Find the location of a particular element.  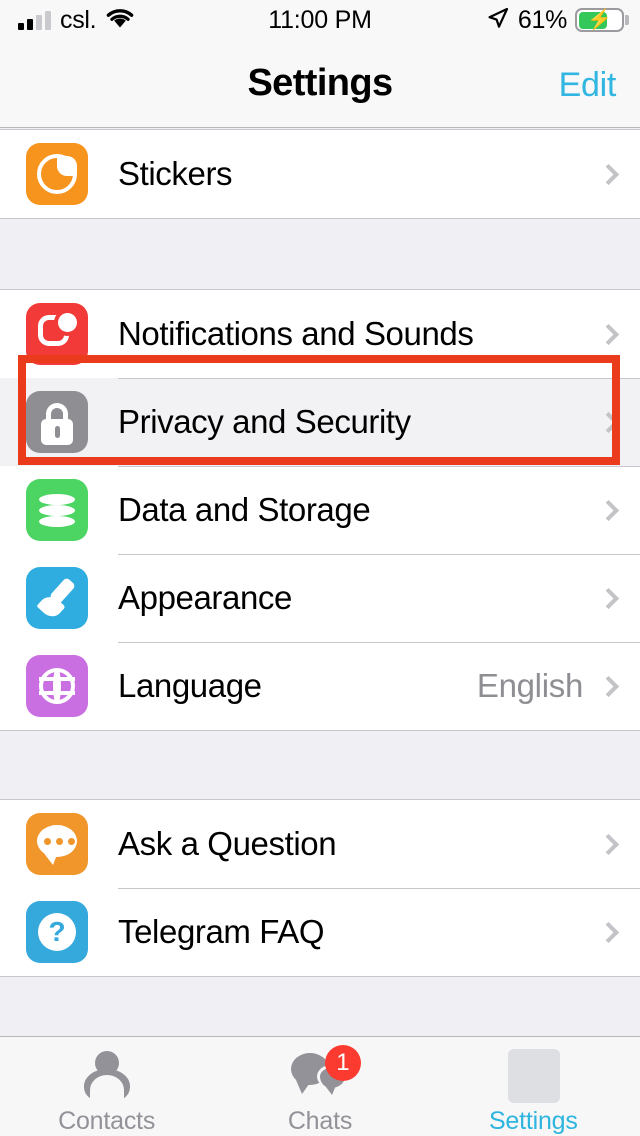

settings-row-data-and-storage: Data and Storage is located at coordinates (320, 510).